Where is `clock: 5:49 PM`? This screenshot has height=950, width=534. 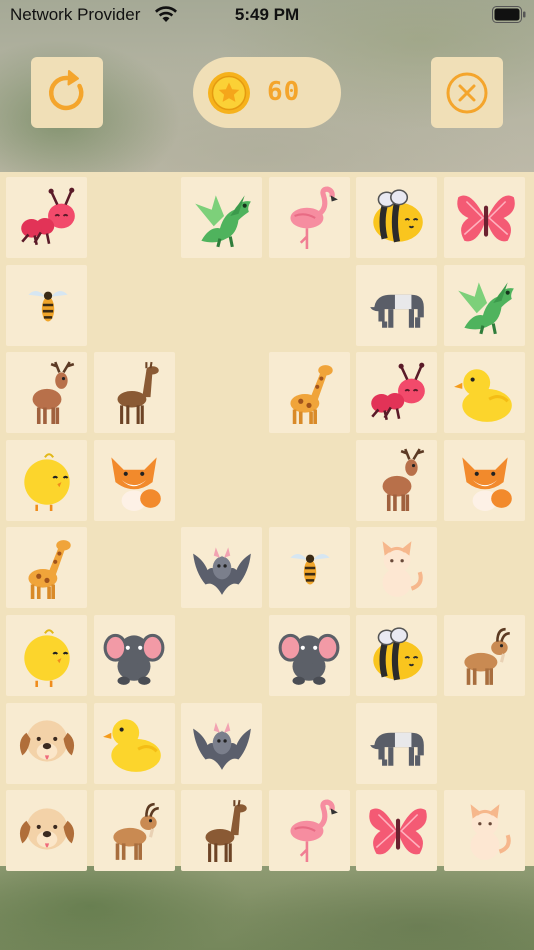 clock: 5:49 PM is located at coordinates (267, 14).